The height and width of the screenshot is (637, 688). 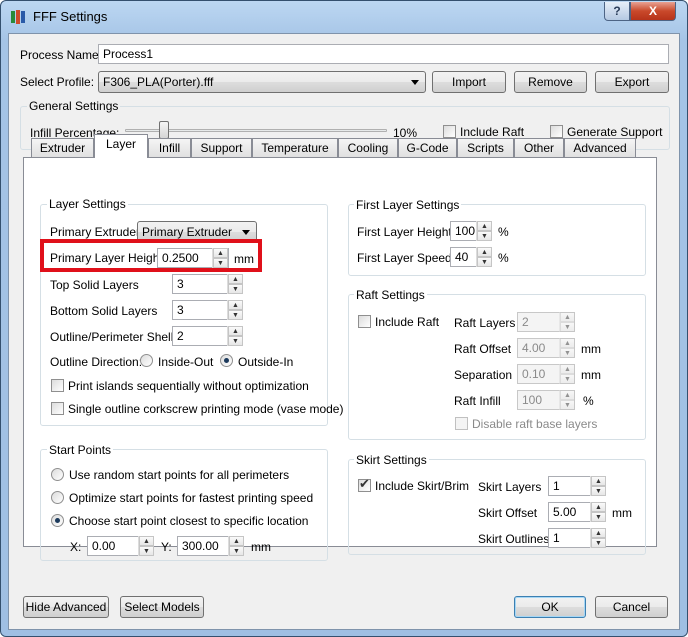 I want to click on import-button: Import, so click(x=469, y=82).